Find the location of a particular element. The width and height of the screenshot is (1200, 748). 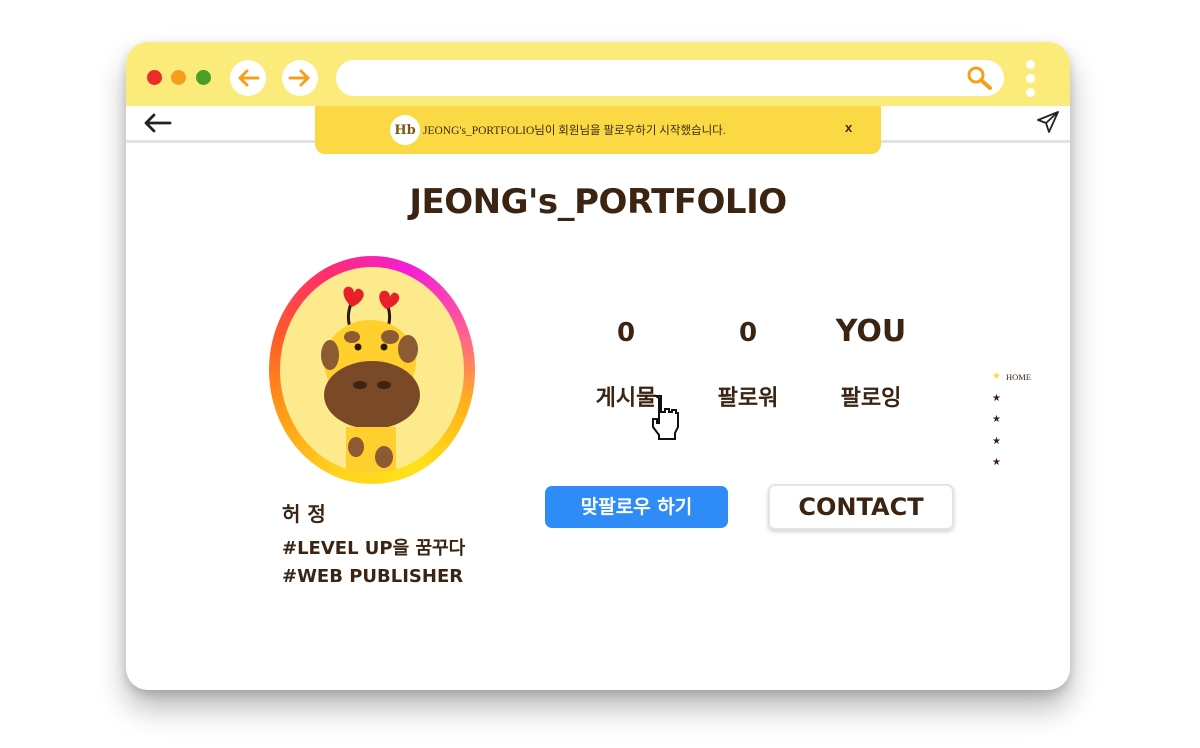

kebab-menu-icon is located at coordinates (1030, 80).